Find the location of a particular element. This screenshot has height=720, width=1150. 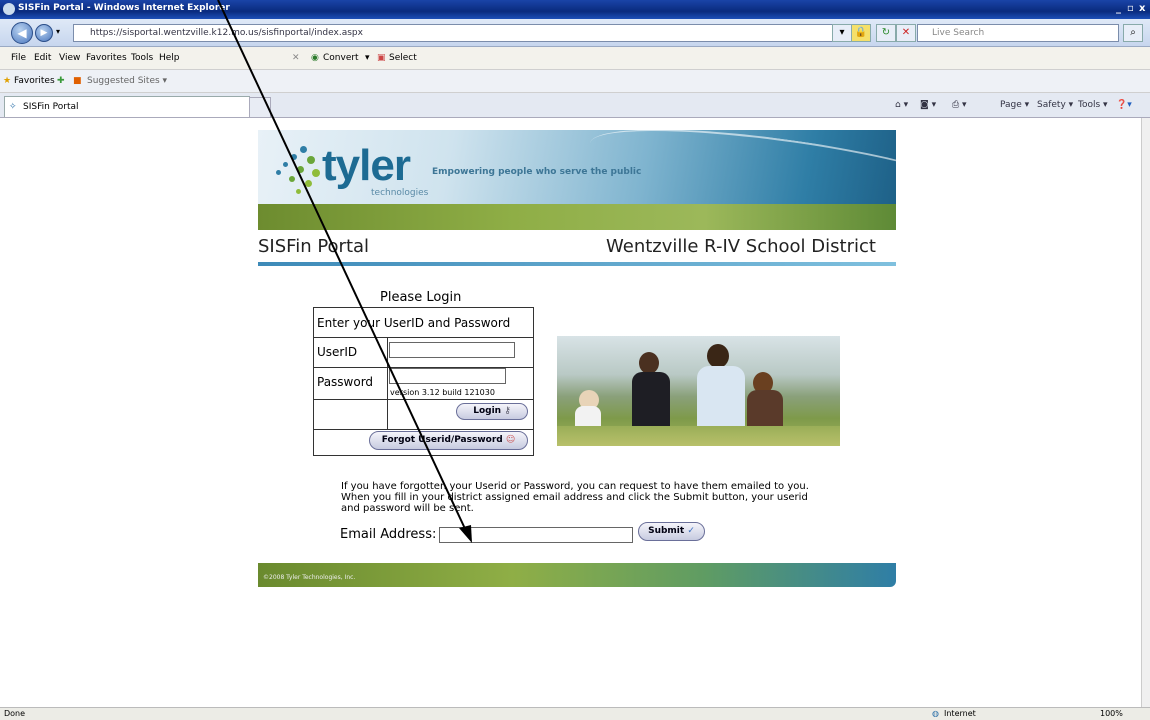

status-text: Done is located at coordinates (15, 713).